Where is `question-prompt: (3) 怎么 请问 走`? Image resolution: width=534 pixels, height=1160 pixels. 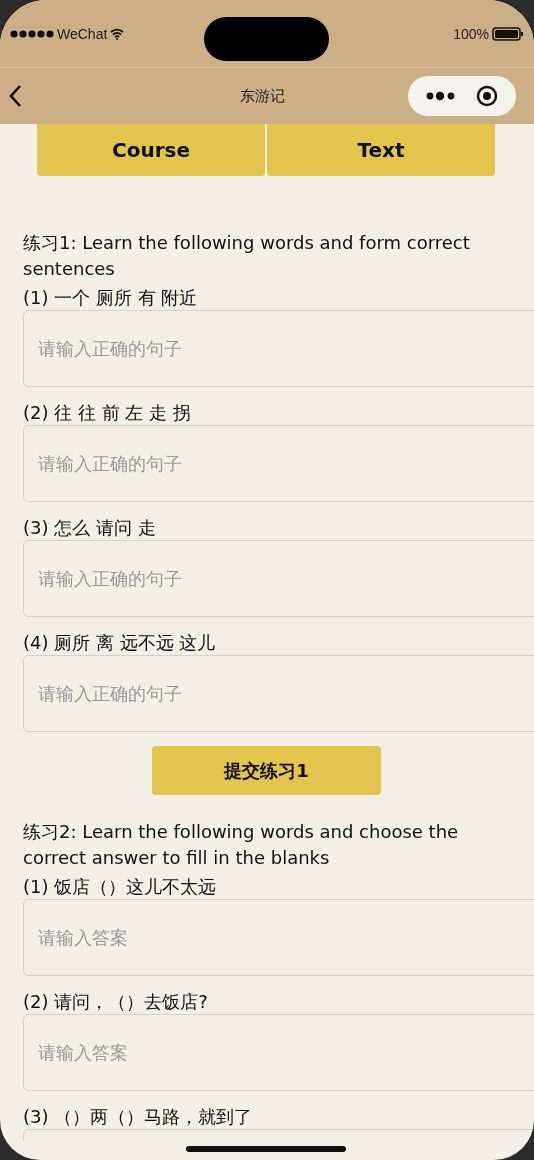 question-prompt: (3) 怎么 请问 走 is located at coordinates (90, 528).